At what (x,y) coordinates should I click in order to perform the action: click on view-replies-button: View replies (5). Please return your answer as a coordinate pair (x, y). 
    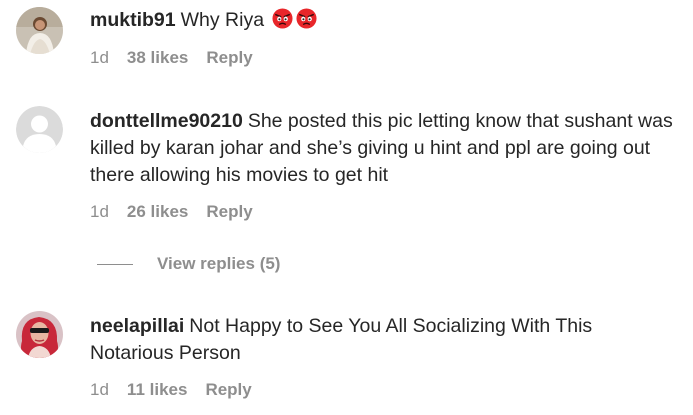
    Looking at the image, I should click on (188, 264).